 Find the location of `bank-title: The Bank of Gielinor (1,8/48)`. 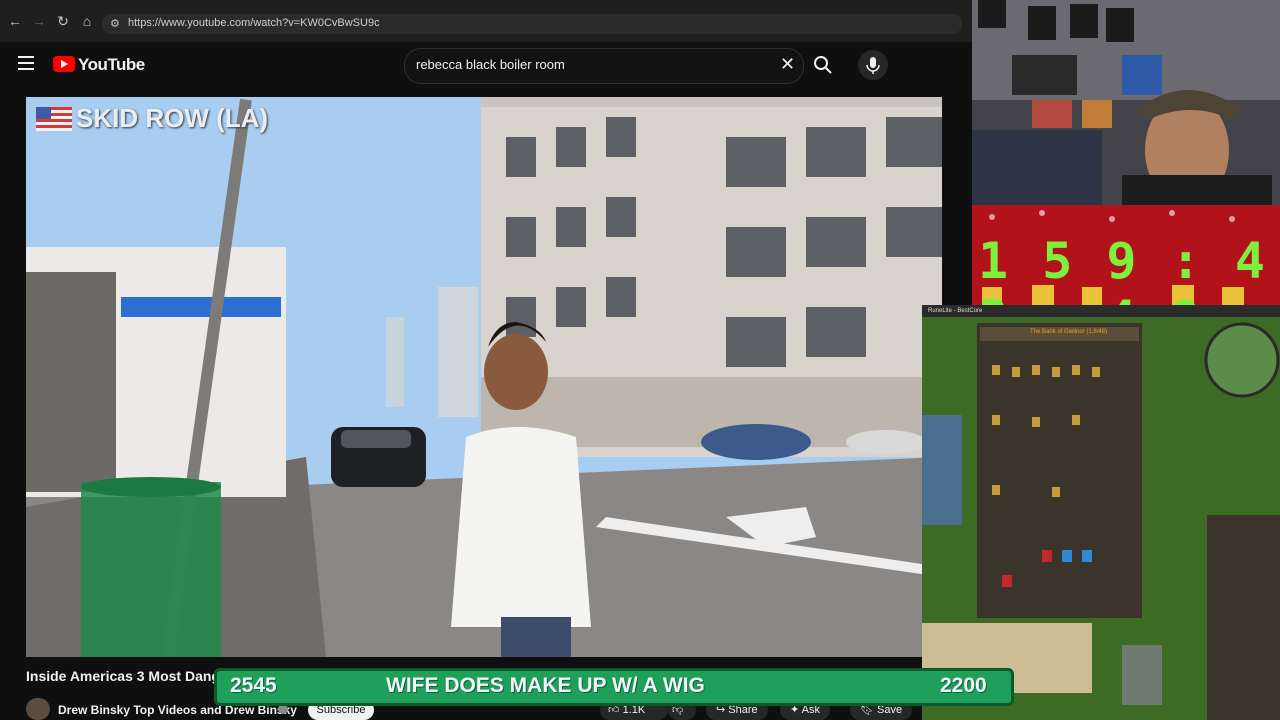

bank-title: The Bank of Gielinor (1,8/48) is located at coordinates (1069, 332).